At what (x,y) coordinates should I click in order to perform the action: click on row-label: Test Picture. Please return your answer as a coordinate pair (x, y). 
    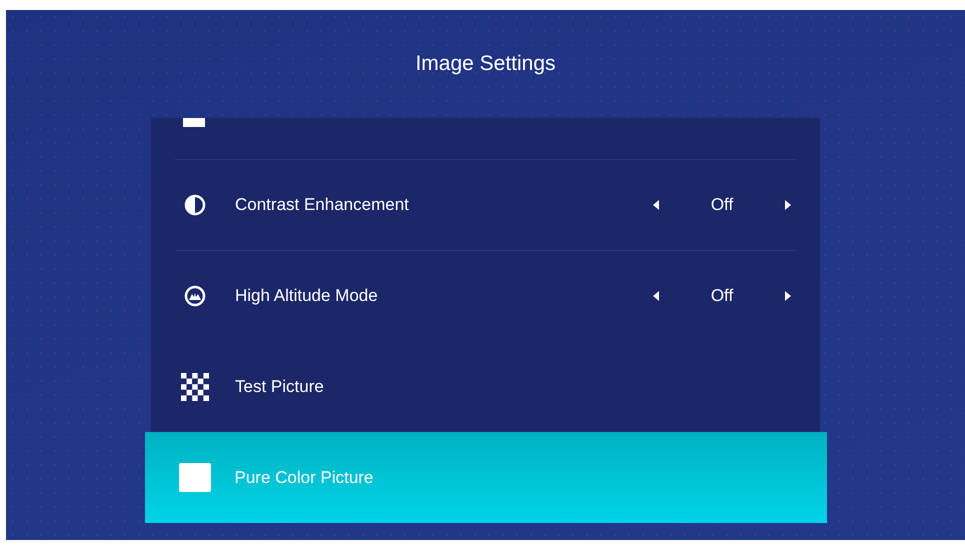
    Looking at the image, I should click on (280, 386).